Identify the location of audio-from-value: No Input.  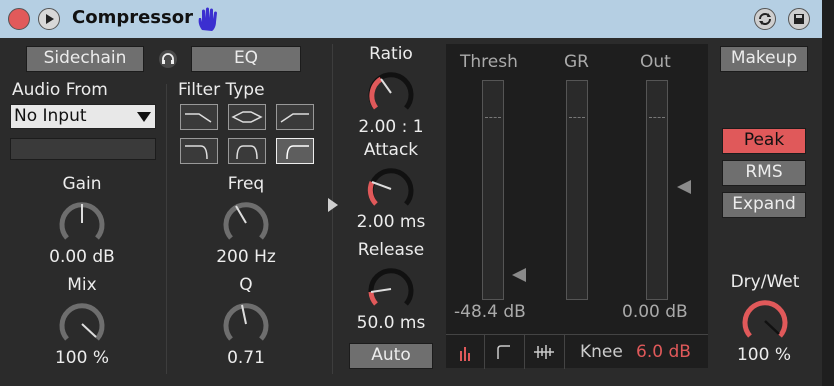
(50, 116).